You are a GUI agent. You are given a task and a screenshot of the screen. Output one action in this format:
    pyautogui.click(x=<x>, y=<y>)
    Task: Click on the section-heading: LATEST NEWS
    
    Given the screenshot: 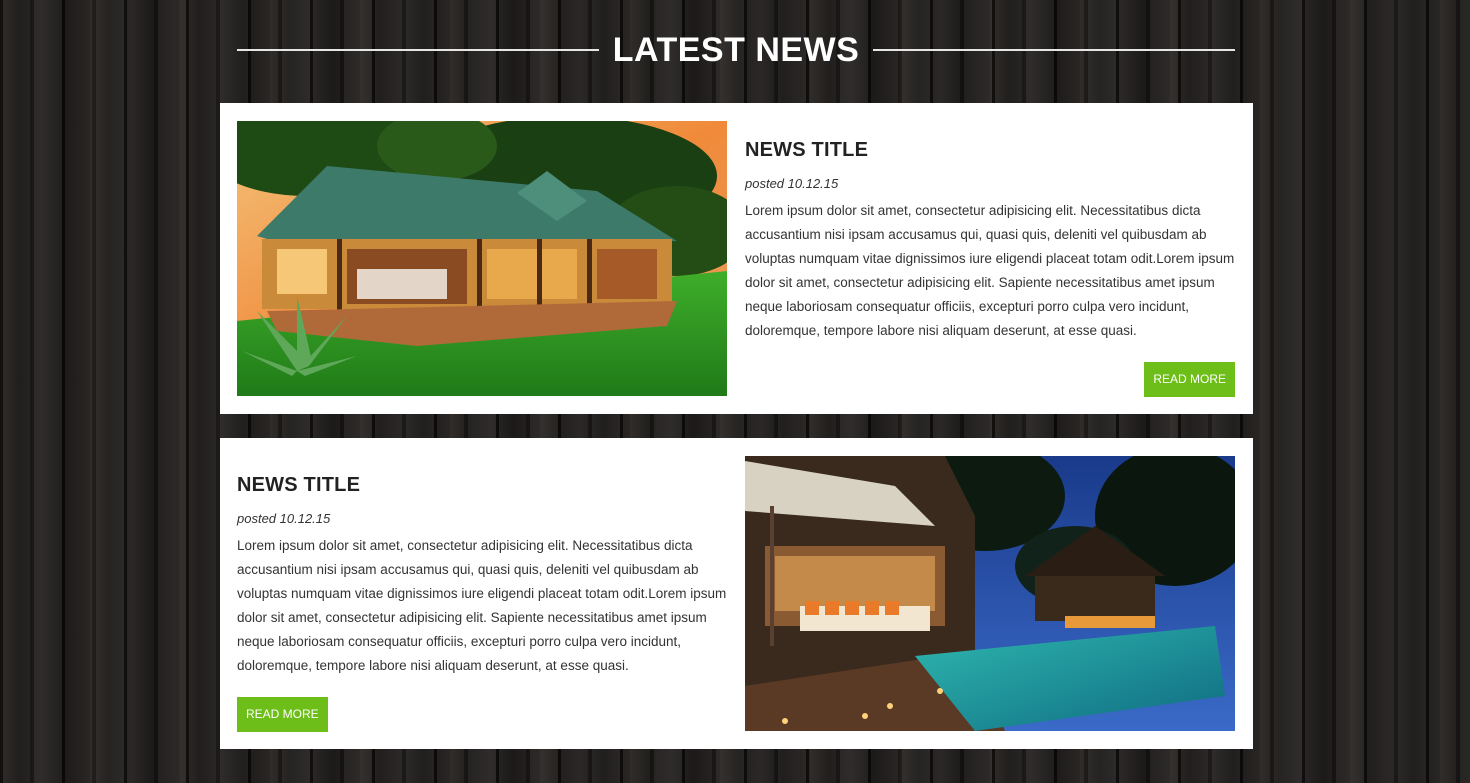 What is the action you would take?
    pyautogui.click(x=736, y=50)
    